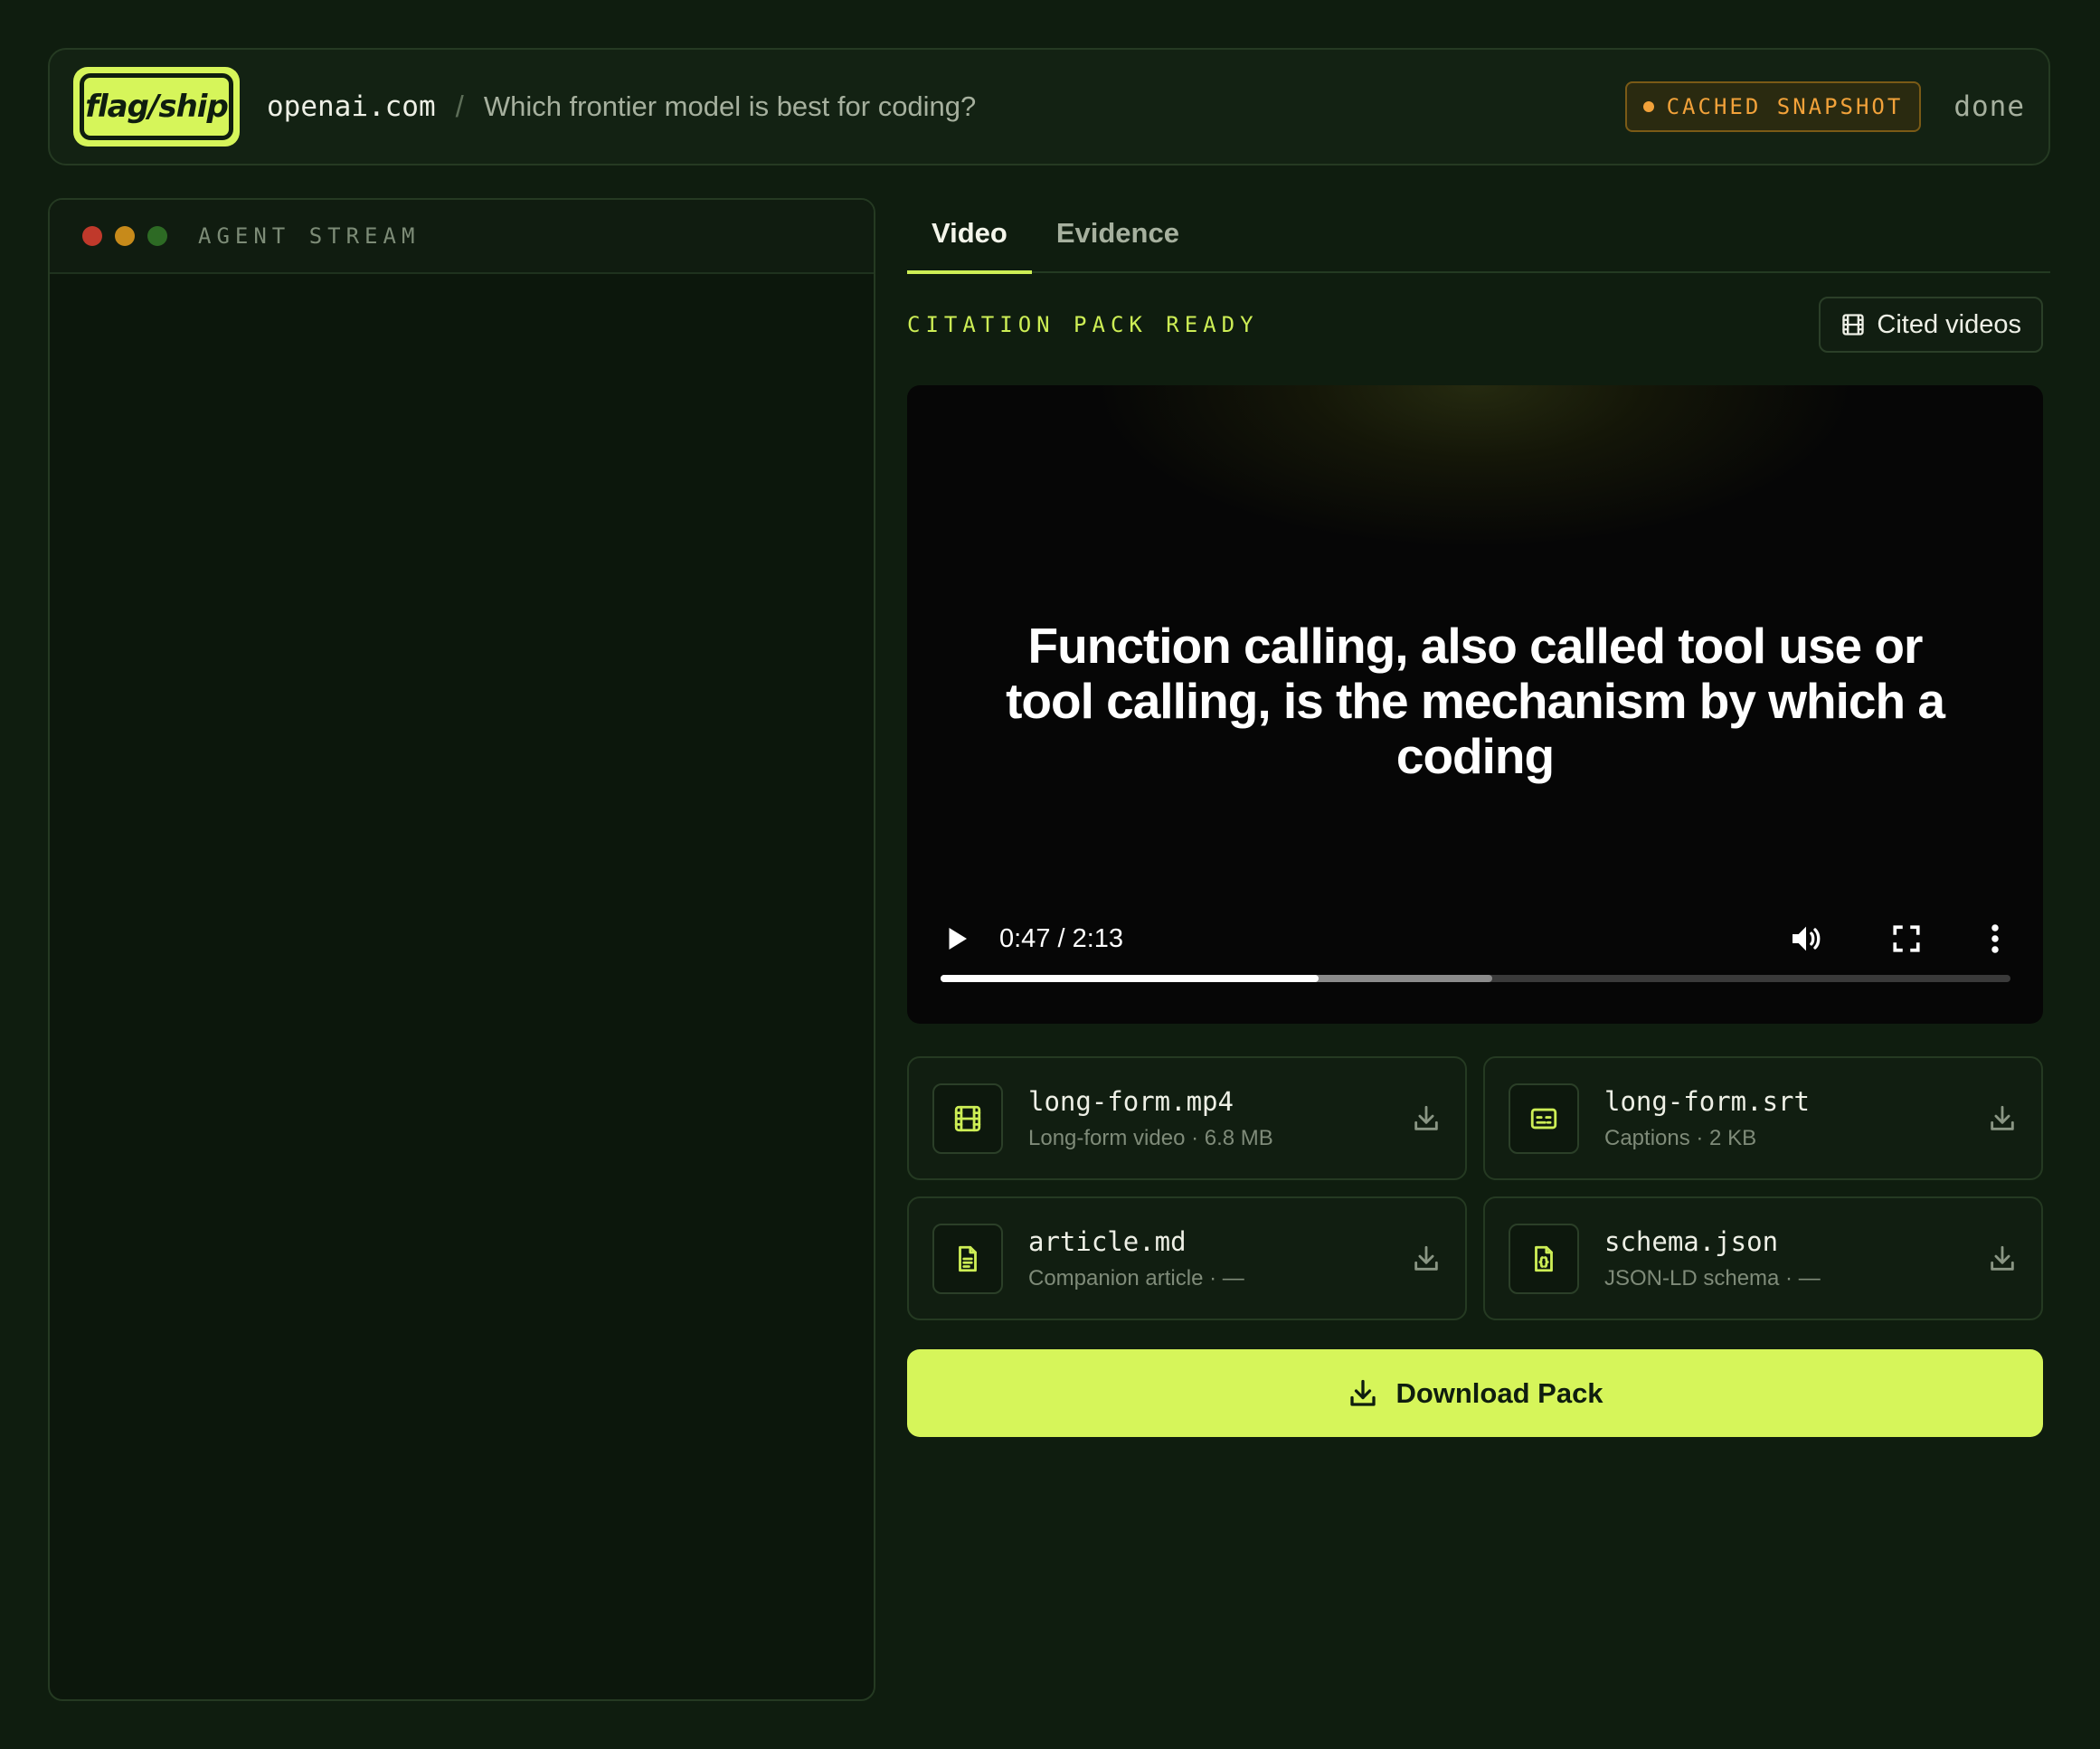  Describe the element at coordinates (1131, 1101) in the screenshot. I see `file-name: long-form.mp4` at that location.